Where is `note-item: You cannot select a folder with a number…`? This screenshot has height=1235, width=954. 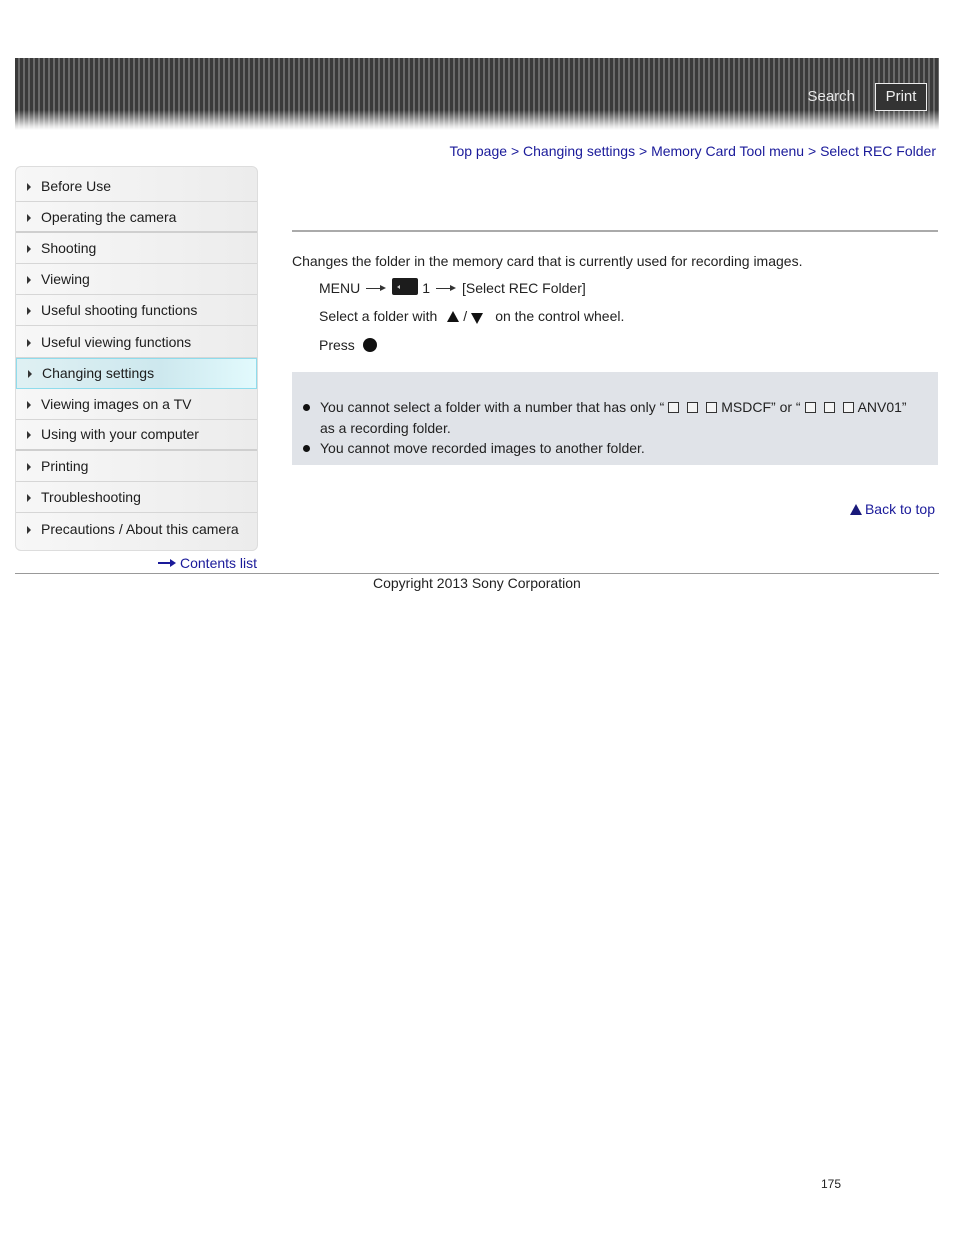 note-item: You cannot select a folder with a number… is located at coordinates (621, 418).